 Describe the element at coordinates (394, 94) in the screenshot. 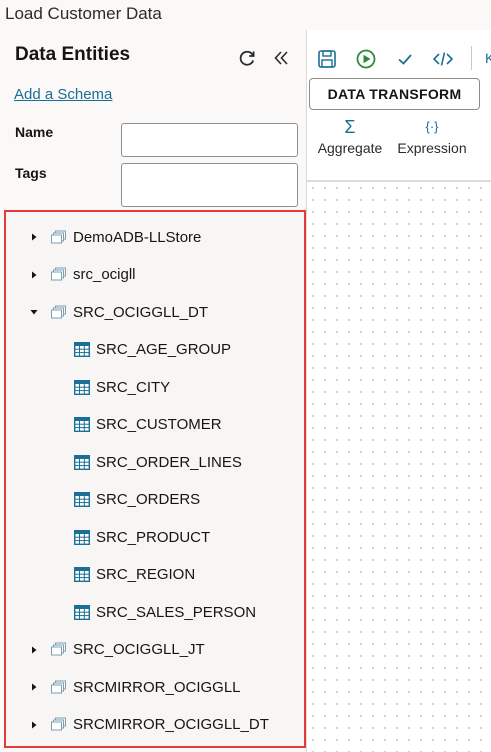

I see `data-transform-button: DATA TRANSFORM` at that location.